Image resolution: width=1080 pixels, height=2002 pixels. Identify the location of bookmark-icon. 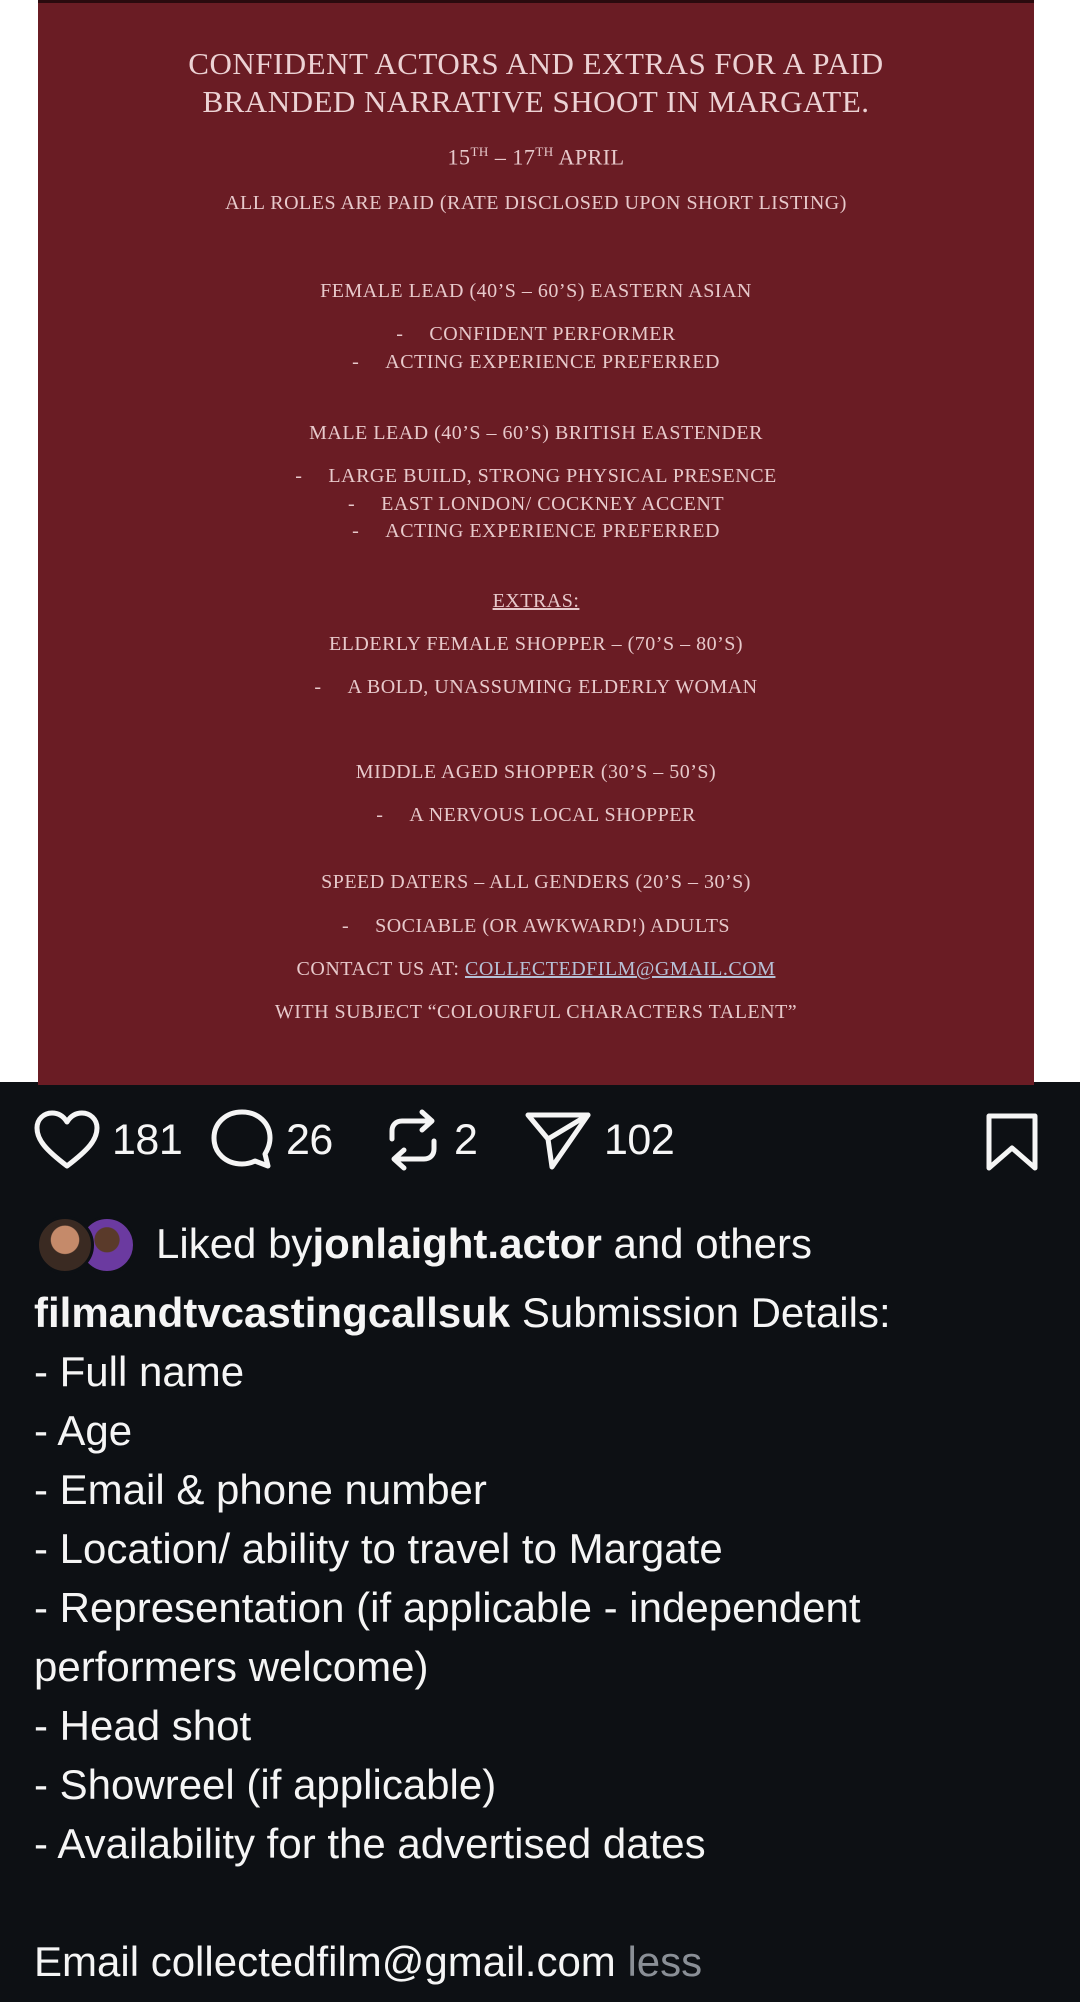
(1012, 1142).